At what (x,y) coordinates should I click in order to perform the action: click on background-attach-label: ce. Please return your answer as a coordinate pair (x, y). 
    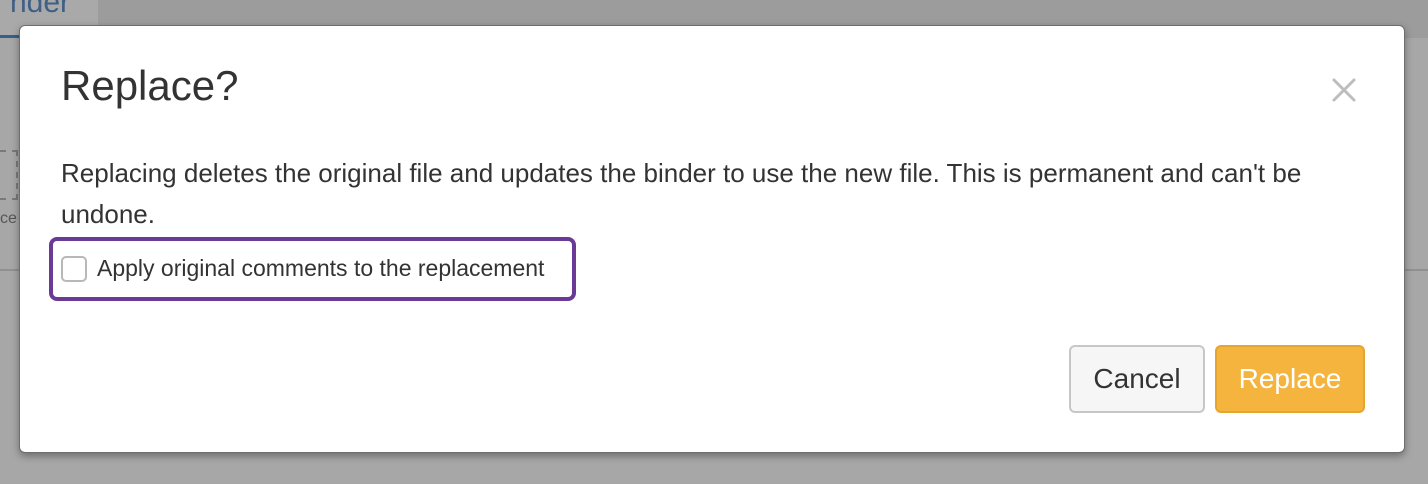
    Looking at the image, I should click on (8, 218).